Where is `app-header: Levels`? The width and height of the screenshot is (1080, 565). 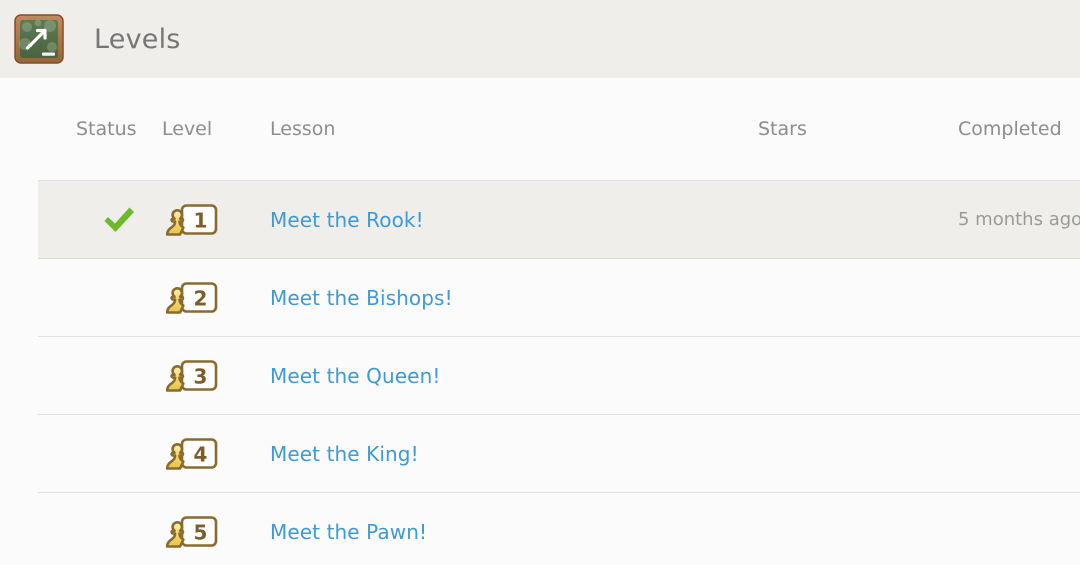
app-header: Levels is located at coordinates (540, 39).